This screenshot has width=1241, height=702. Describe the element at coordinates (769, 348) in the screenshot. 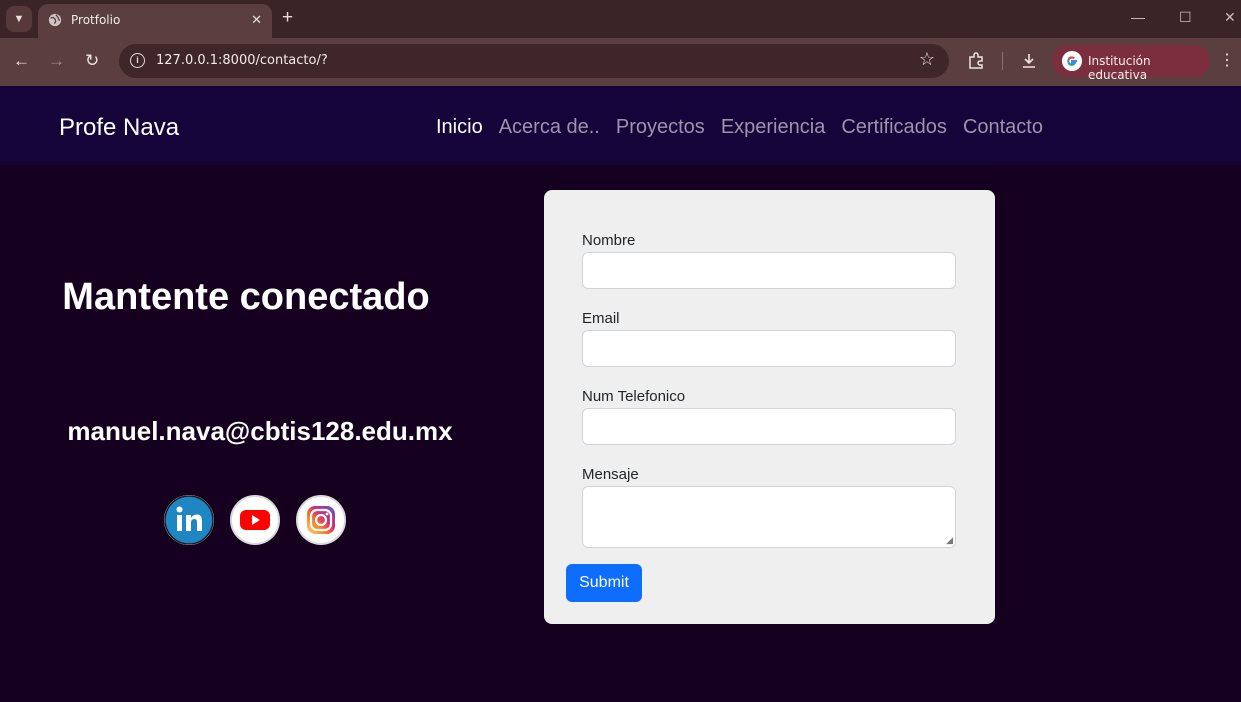

I see `email-field` at that location.